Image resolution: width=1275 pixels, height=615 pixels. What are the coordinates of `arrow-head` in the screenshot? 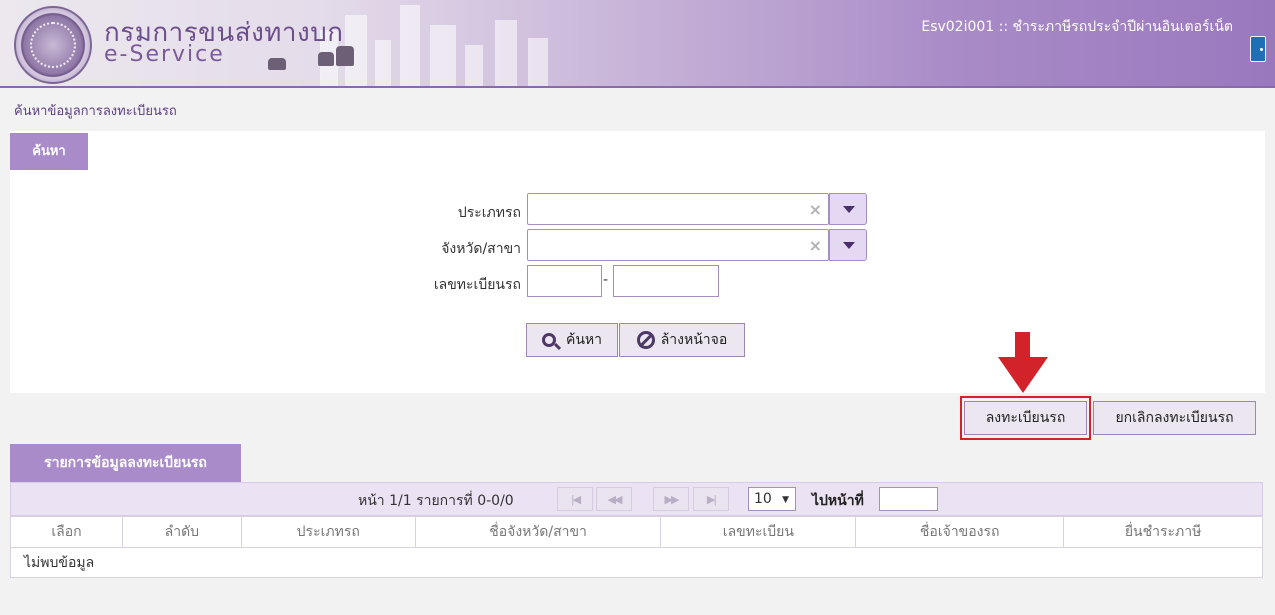 It's located at (1023, 375).